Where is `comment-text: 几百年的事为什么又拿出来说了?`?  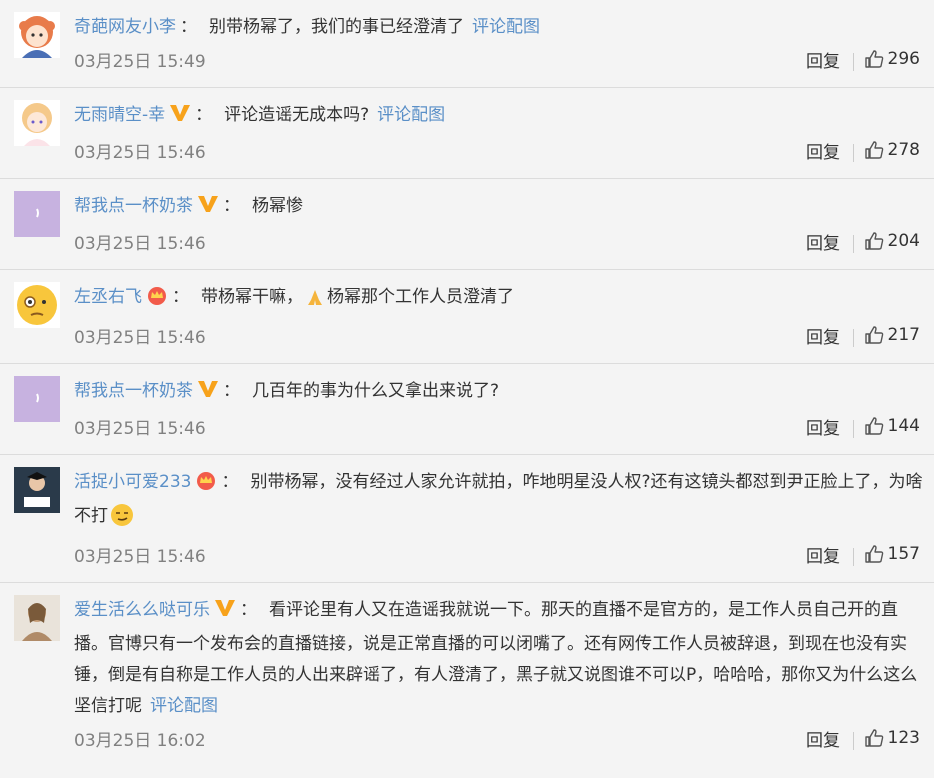
comment-text: 几百年的事为什么又拿出来说了? is located at coordinates (376, 391).